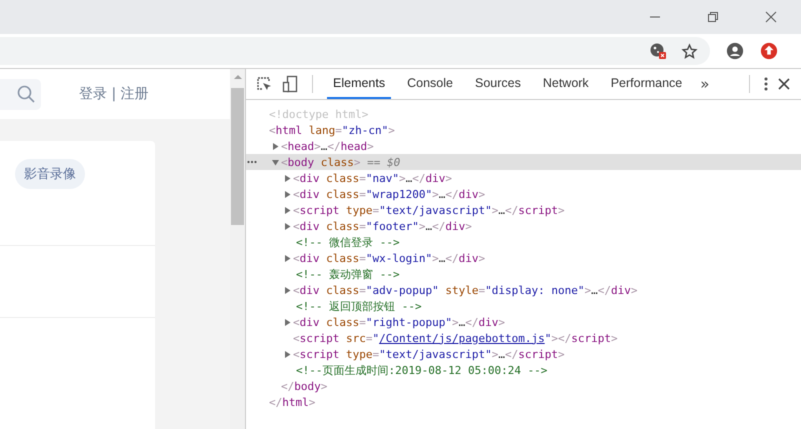  Describe the element at coordinates (304, 386) in the screenshot. I see `code-line: </body>` at that location.